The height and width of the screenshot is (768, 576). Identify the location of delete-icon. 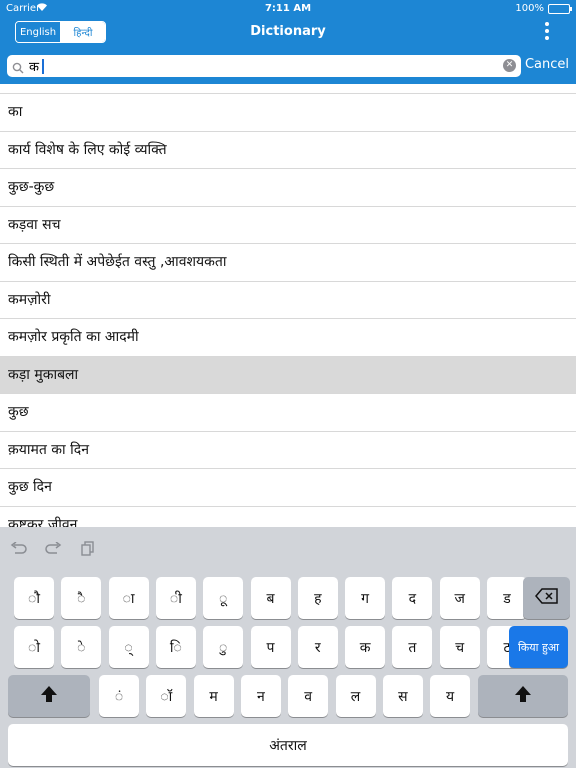
(546, 598).